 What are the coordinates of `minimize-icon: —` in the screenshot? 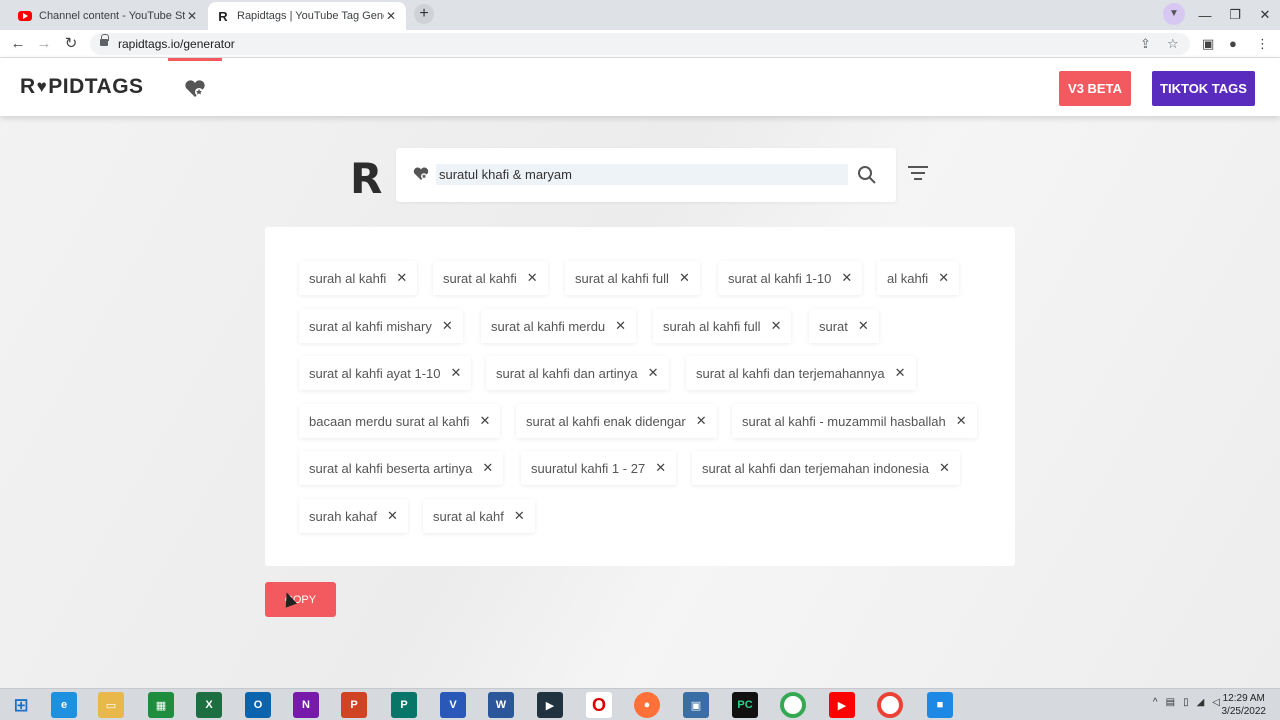 It's located at (1205, 15).